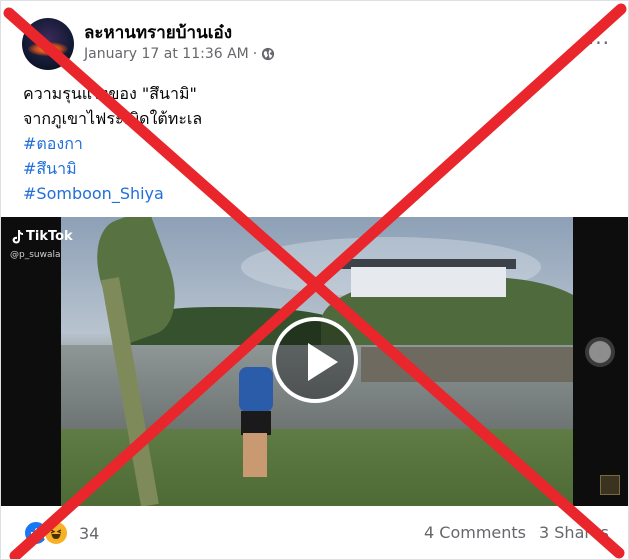  Describe the element at coordinates (256, 389) in the screenshot. I see `person-shirt` at that location.